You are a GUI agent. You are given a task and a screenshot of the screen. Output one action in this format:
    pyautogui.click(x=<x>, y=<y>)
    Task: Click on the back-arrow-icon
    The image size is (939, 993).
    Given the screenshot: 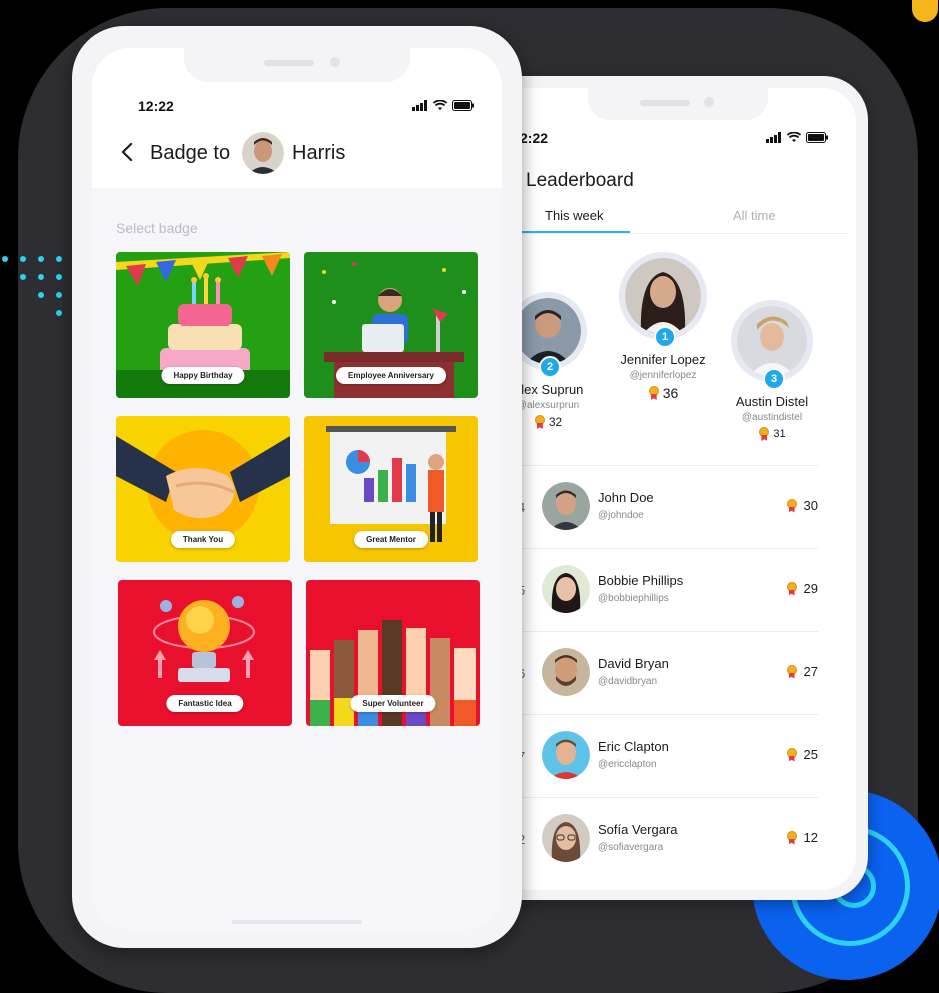 What is the action you would take?
    pyautogui.click(x=128, y=152)
    